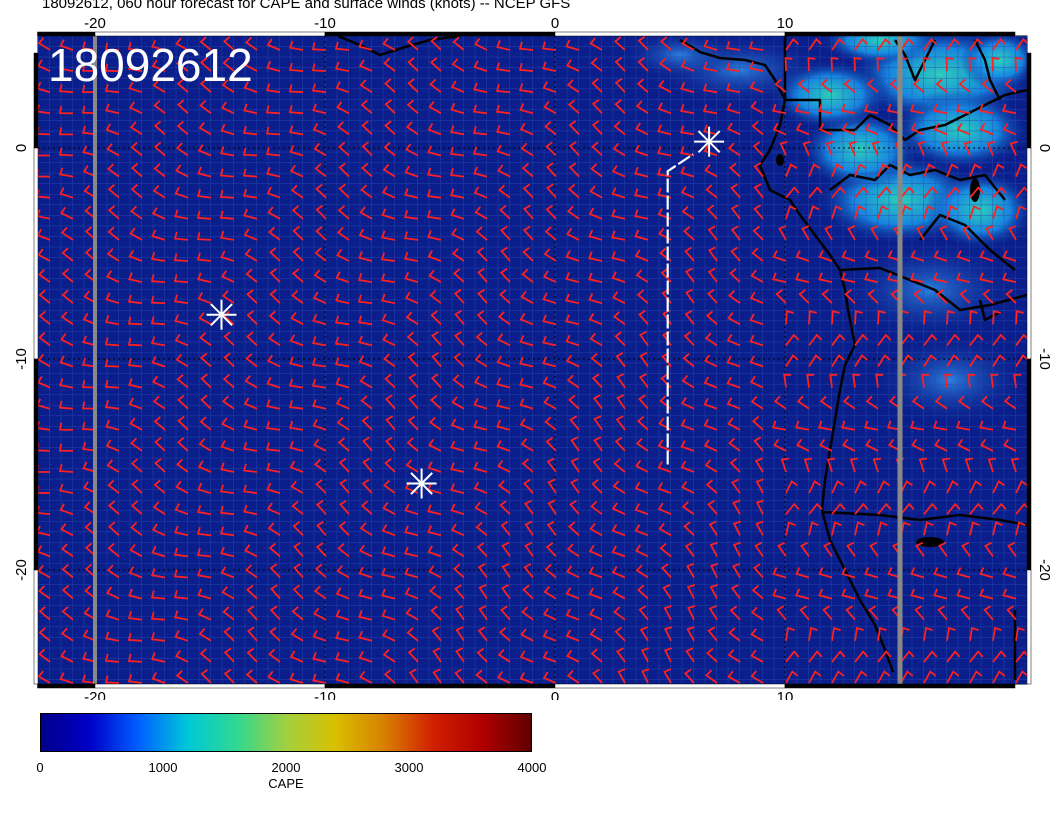  I want to click on marker-c-icon, so click(421, 483).